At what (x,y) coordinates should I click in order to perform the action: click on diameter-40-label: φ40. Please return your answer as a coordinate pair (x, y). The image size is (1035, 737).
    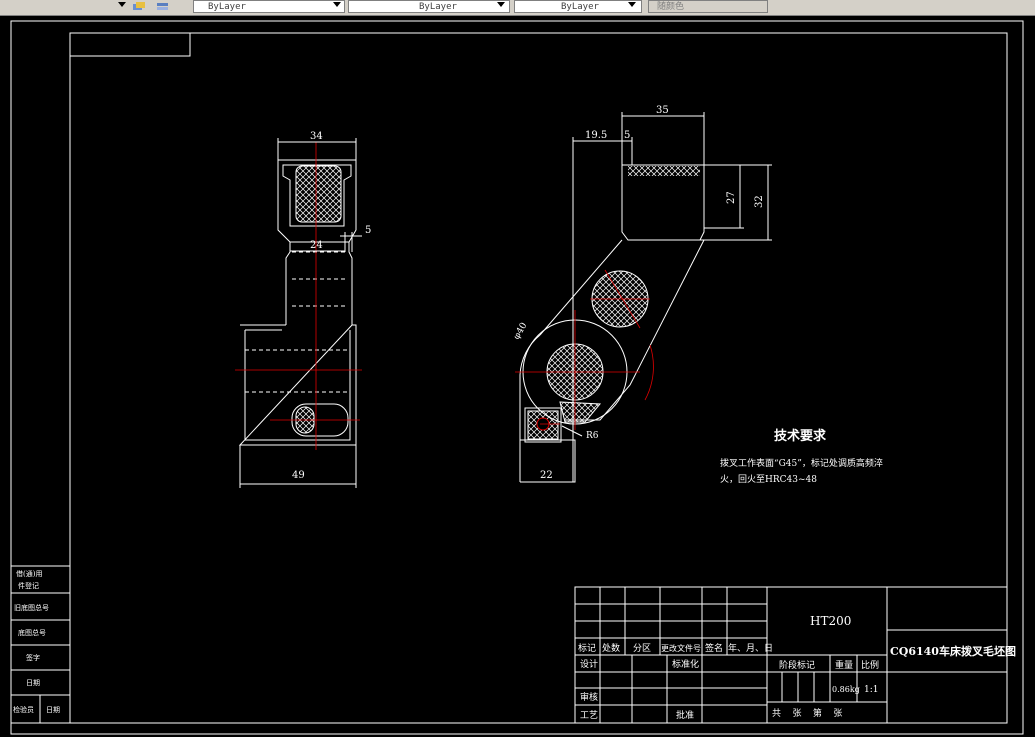
    Looking at the image, I should click on (521, 331).